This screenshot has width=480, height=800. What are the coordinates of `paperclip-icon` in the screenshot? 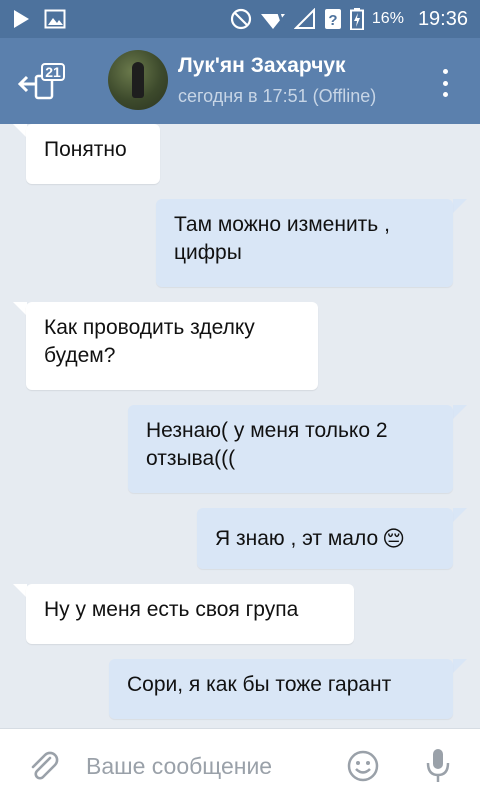 It's located at (43, 766).